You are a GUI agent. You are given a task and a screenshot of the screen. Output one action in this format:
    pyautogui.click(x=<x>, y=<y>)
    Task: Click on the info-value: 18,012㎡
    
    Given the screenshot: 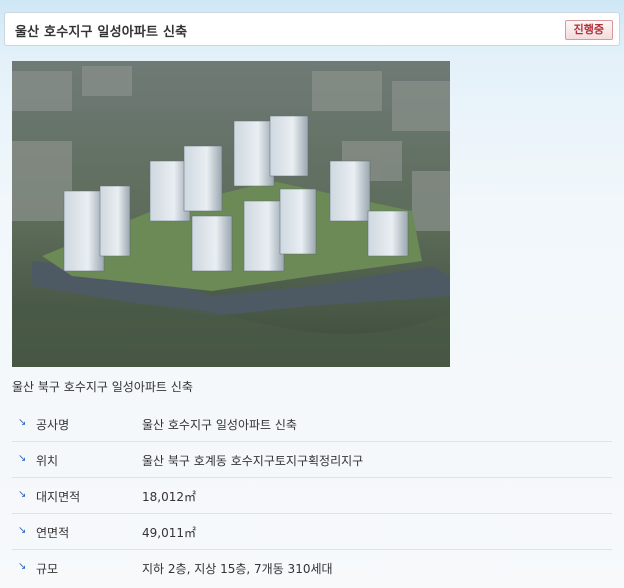 What is the action you would take?
    pyautogui.click(x=169, y=497)
    